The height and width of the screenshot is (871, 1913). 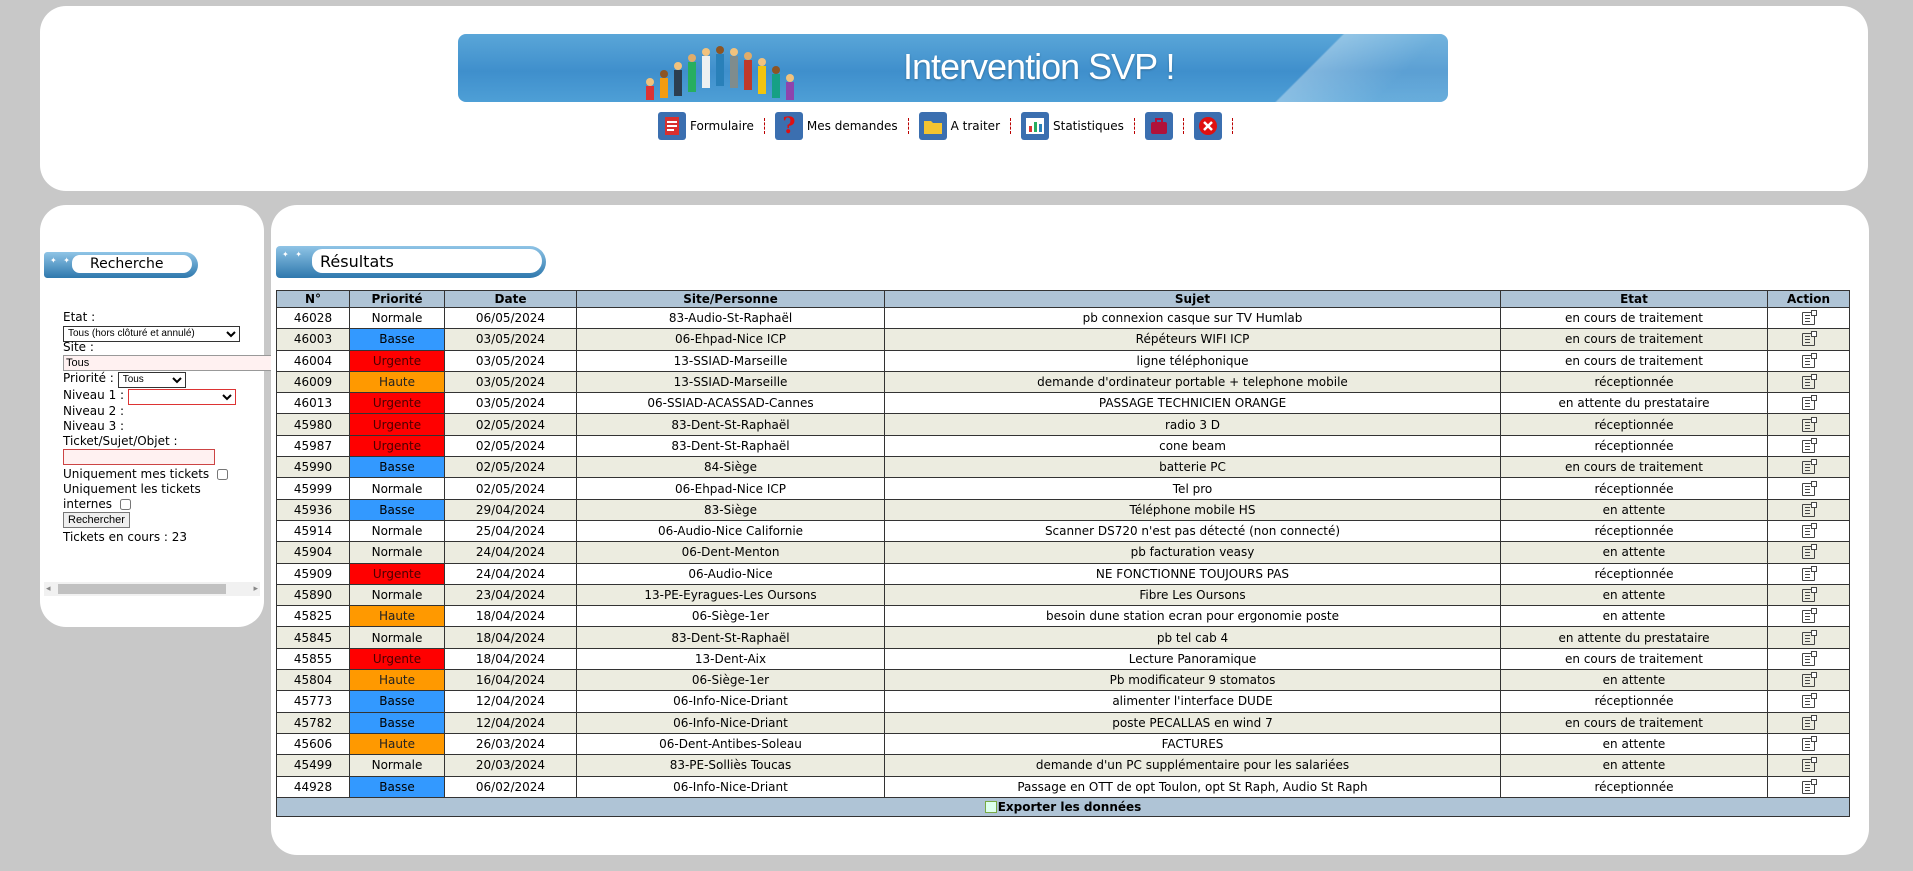 What do you see at coordinates (397, 722) in the screenshot?
I see `cell-priorite: Basse` at bounding box center [397, 722].